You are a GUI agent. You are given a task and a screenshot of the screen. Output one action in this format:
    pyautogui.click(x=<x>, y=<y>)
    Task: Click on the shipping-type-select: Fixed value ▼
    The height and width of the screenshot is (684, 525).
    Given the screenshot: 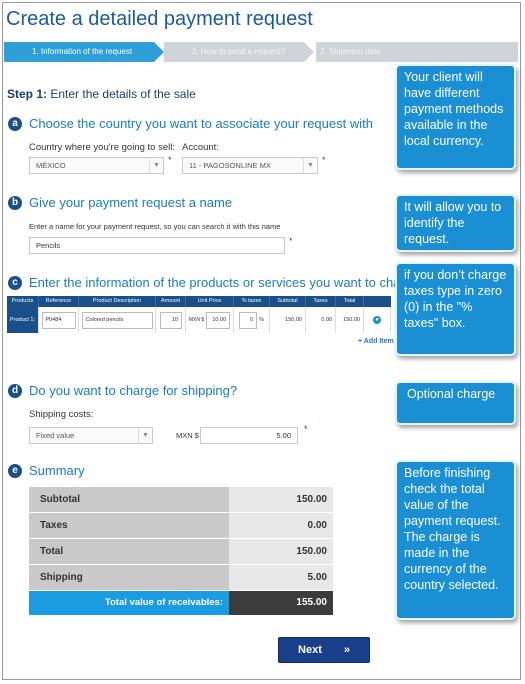 What is the action you would take?
    pyautogui.click(x=91, y=435)
    